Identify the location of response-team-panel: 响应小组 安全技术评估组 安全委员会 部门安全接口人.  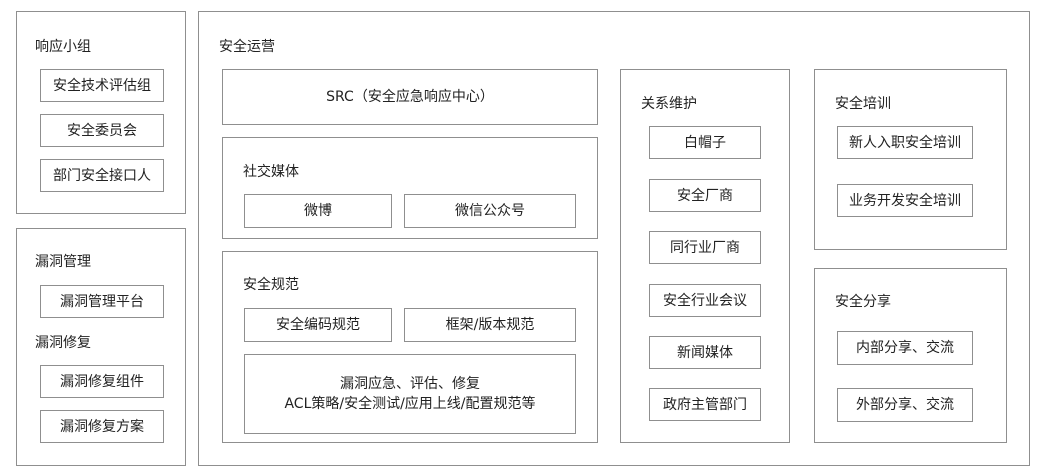
(101, 112).